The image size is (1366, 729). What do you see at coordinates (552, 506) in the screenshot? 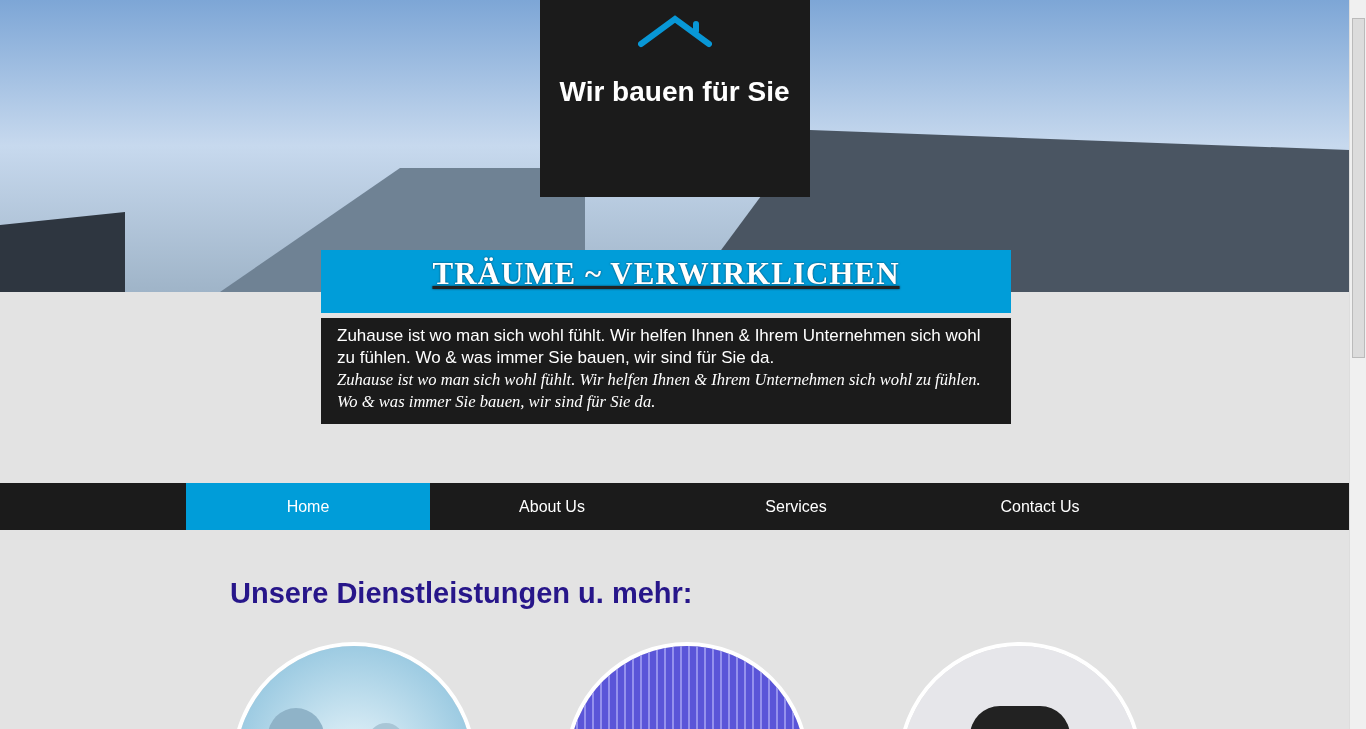
I see `nav-tab: About Us` at bounding box center [552, 506].